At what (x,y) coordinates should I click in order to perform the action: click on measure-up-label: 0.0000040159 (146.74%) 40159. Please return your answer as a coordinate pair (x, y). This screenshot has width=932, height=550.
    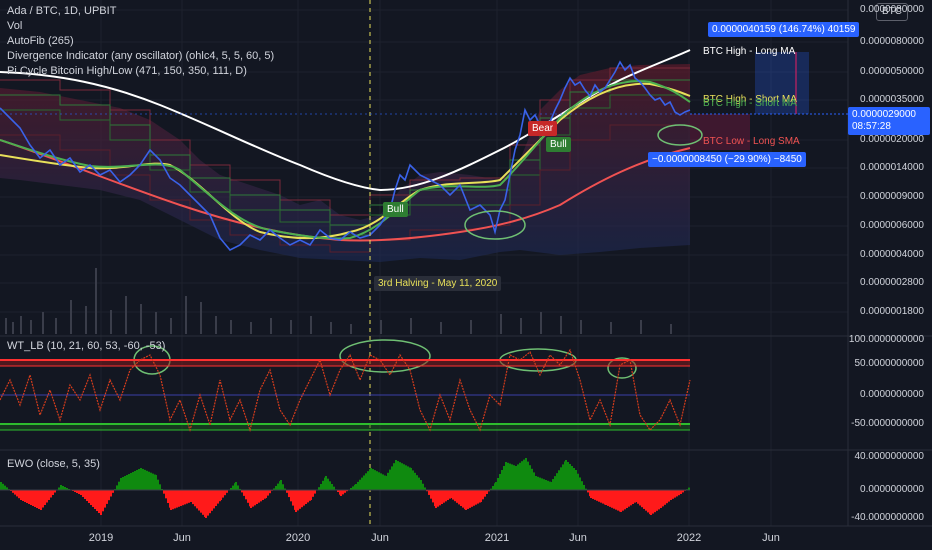
    Looking at the image, I should click on (784, 29).